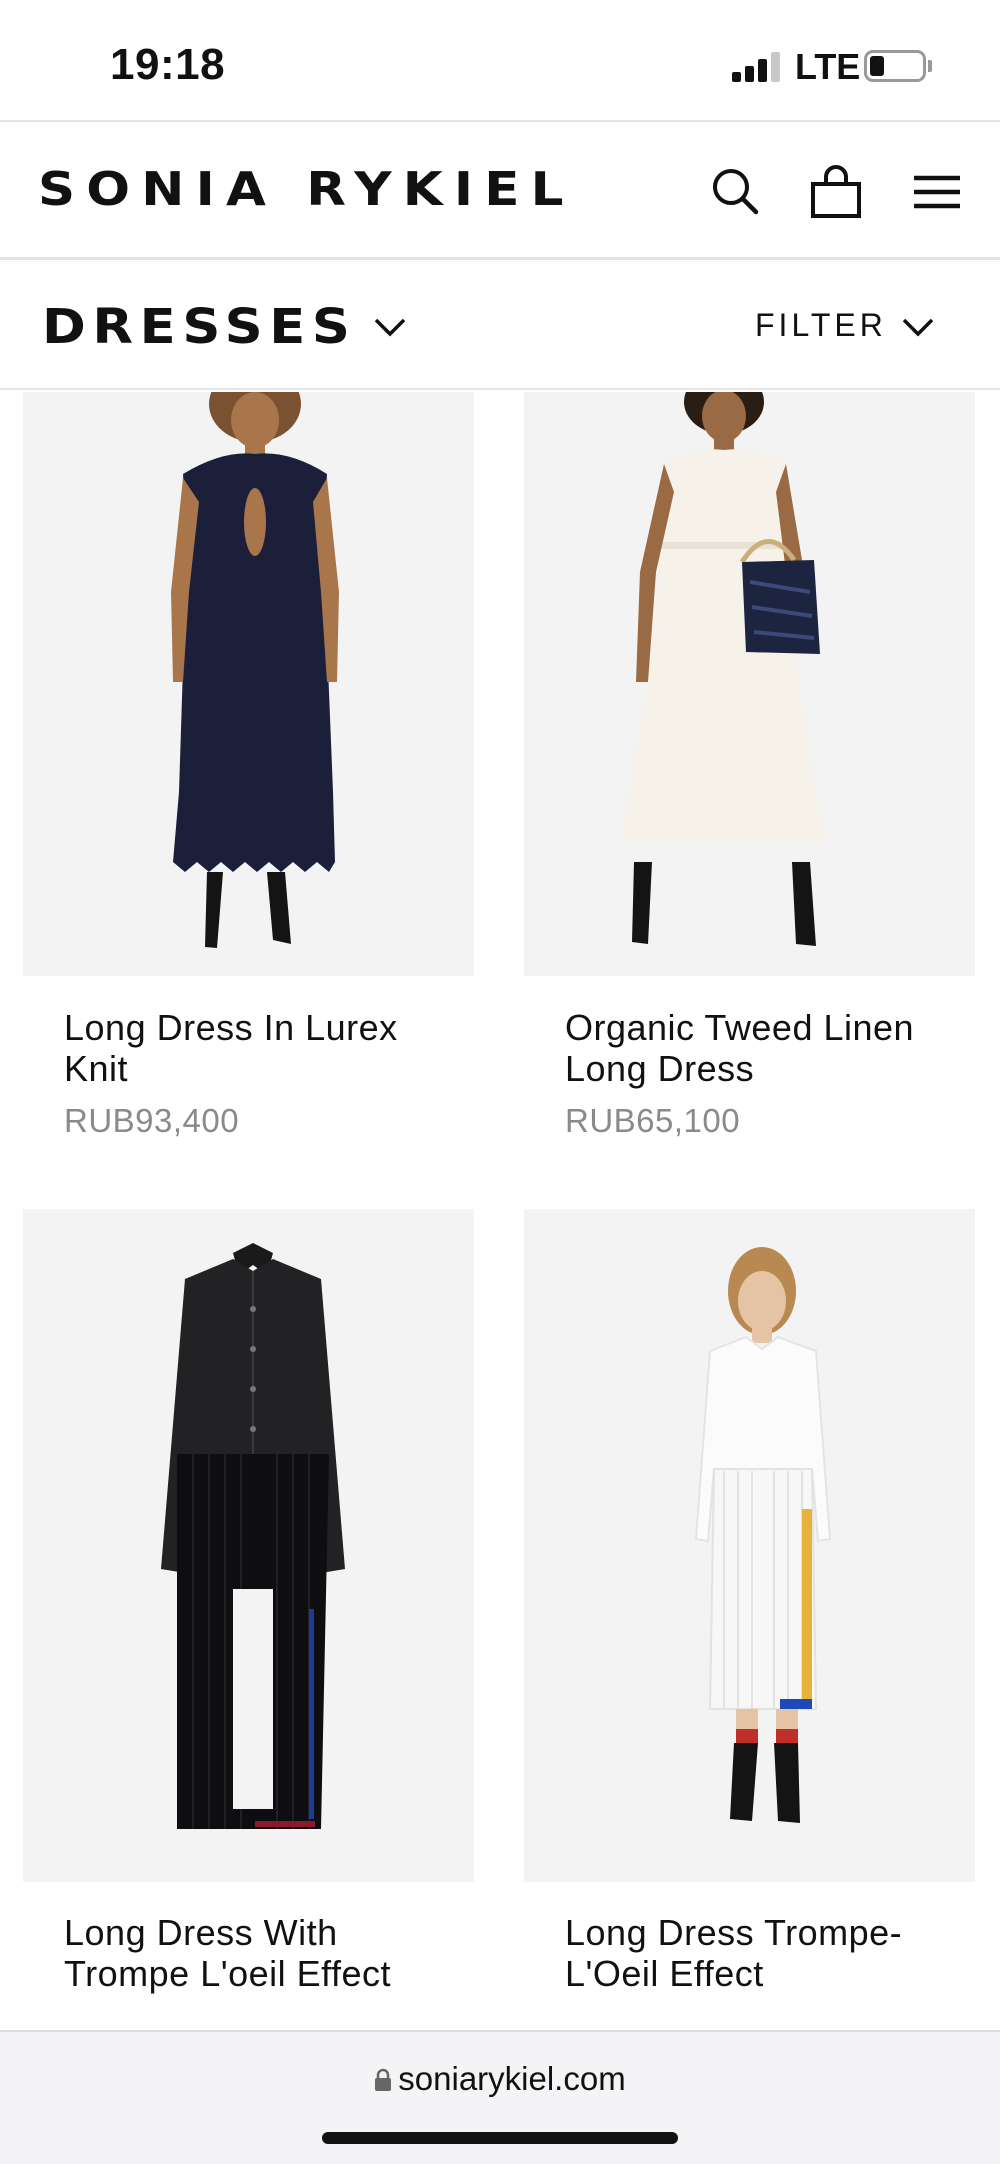 Image resolution: width=1000 pixels, height=2164 pixels. I want to click on filter-chevron-down-icon, so click(918, 327).